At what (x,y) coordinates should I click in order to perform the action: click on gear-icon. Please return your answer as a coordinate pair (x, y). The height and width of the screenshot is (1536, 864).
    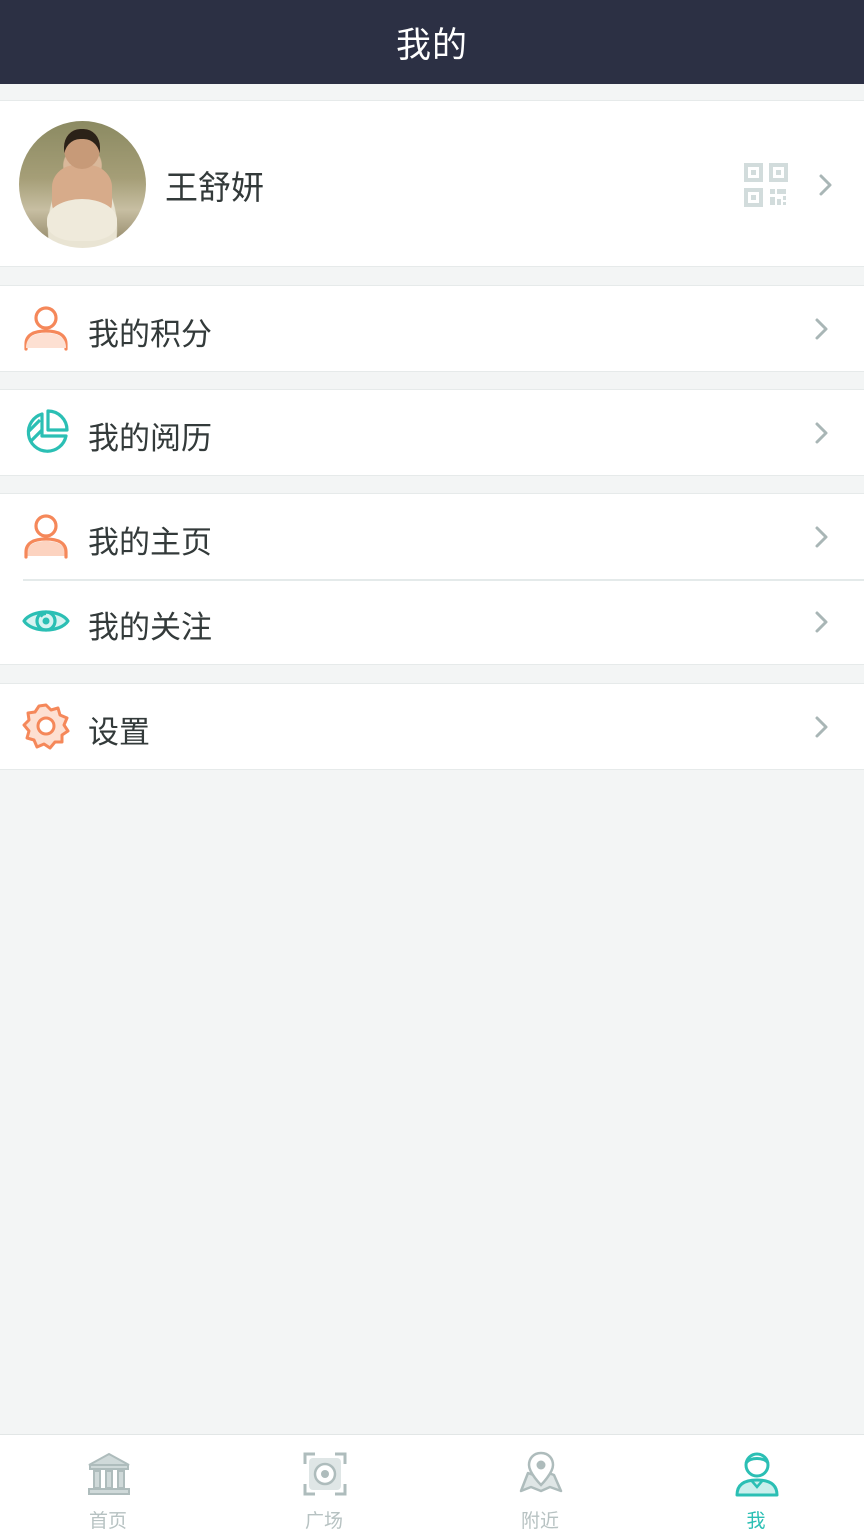
    Looking at the image, I should click on (46, 726).